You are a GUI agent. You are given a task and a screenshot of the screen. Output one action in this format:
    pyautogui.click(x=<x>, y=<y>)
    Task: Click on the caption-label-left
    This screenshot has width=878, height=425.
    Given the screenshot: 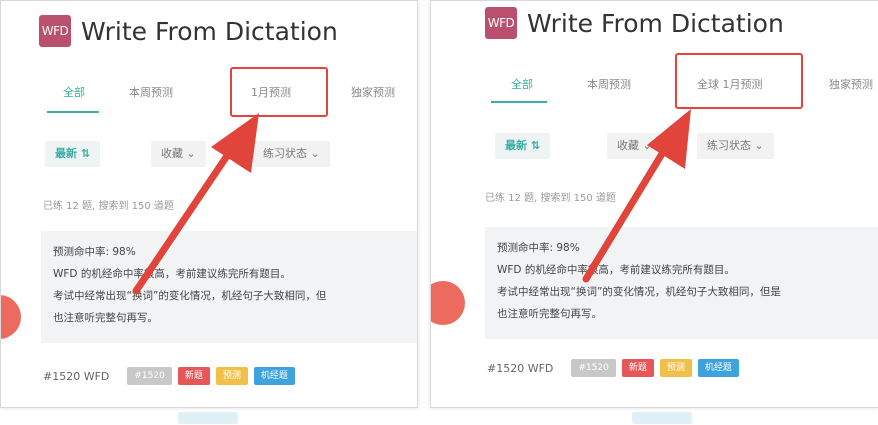 What is the action you would take?
    pyautogui.click(x=208, y=418)
    